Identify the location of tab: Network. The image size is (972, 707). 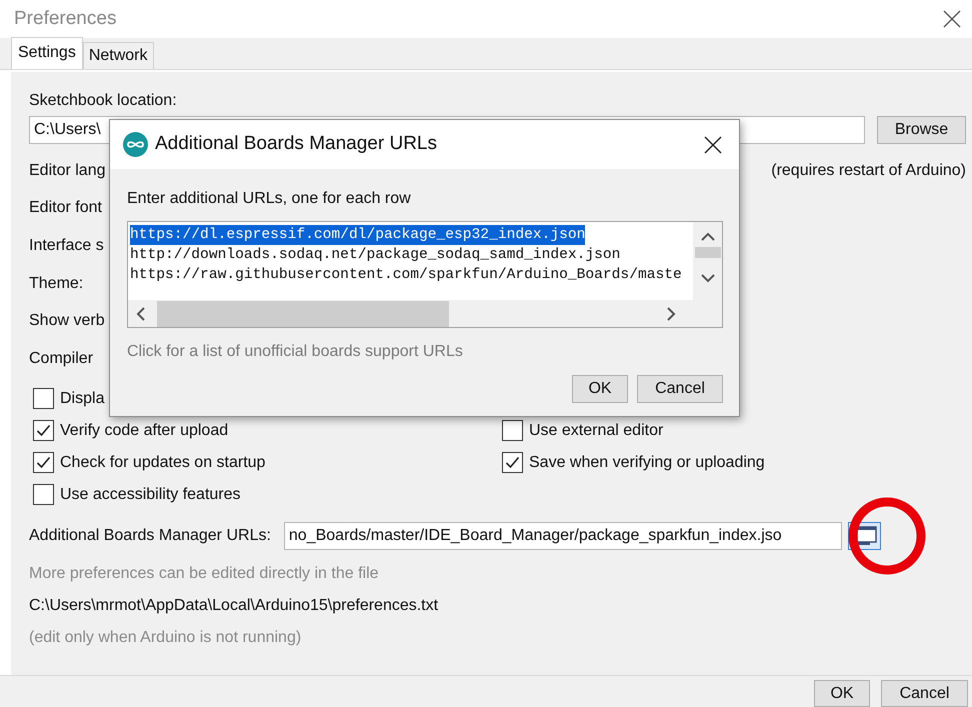
(118, 55).